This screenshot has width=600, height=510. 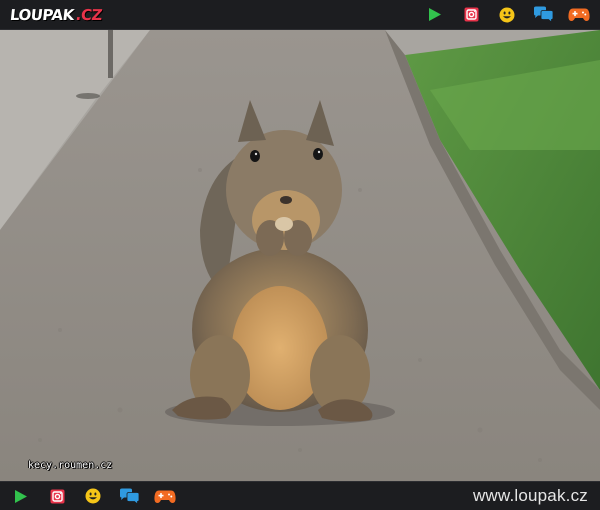 I want to click on watermark-caption: kecy.roumen.cz, so click(x=70, y=465).